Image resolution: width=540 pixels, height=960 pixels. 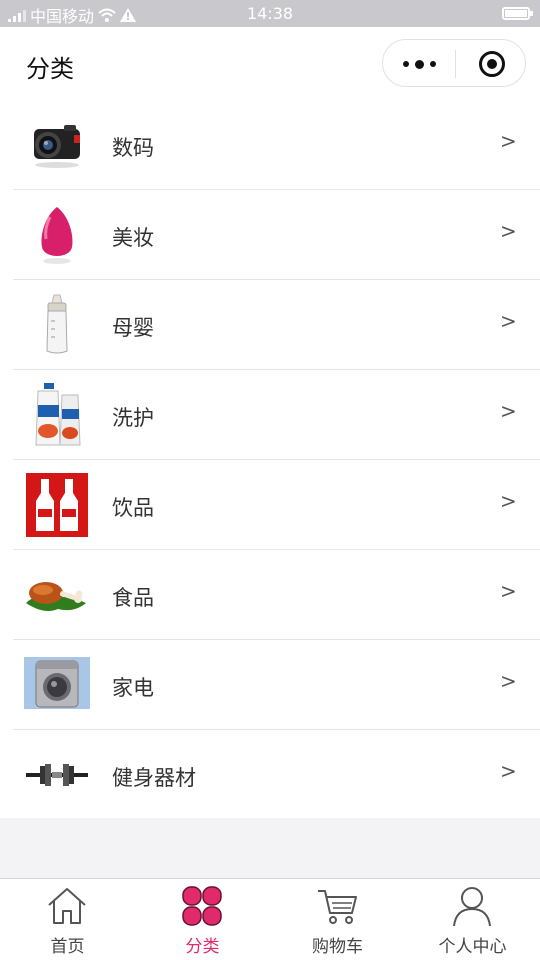 What do you see at coordinates (57, 683) in the screenshot?
I see `washing-machine-icon` at bounding box center [57, 683].